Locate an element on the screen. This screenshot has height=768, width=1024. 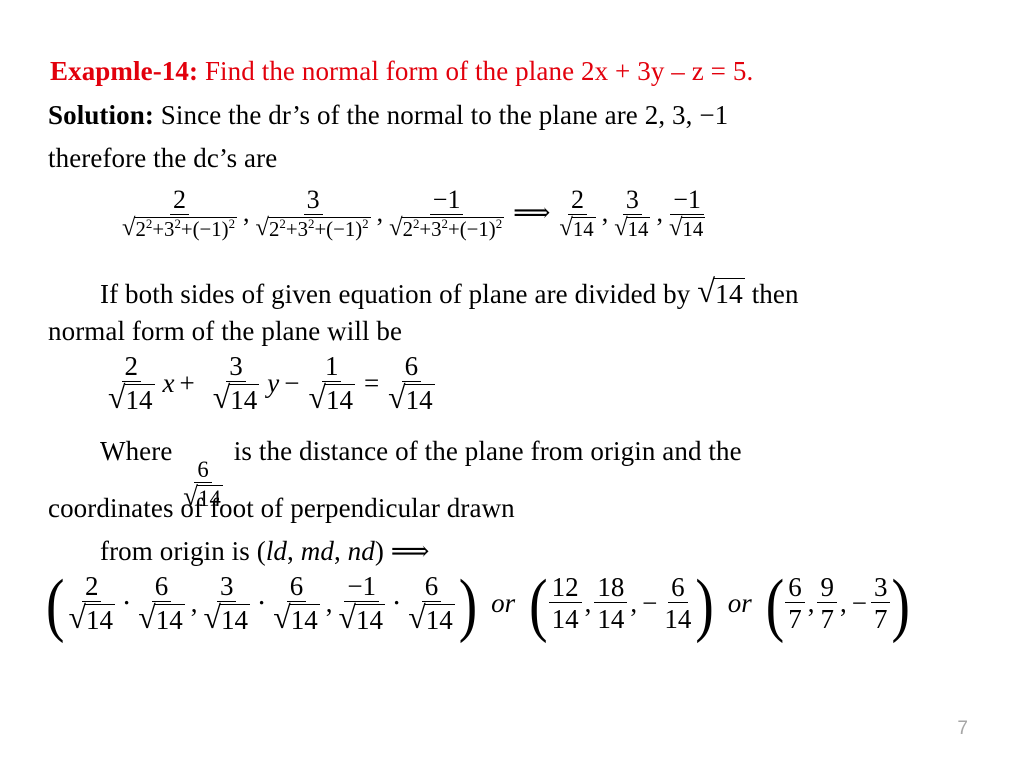
g2-comma-2: , is located at coordinates (634, 602).